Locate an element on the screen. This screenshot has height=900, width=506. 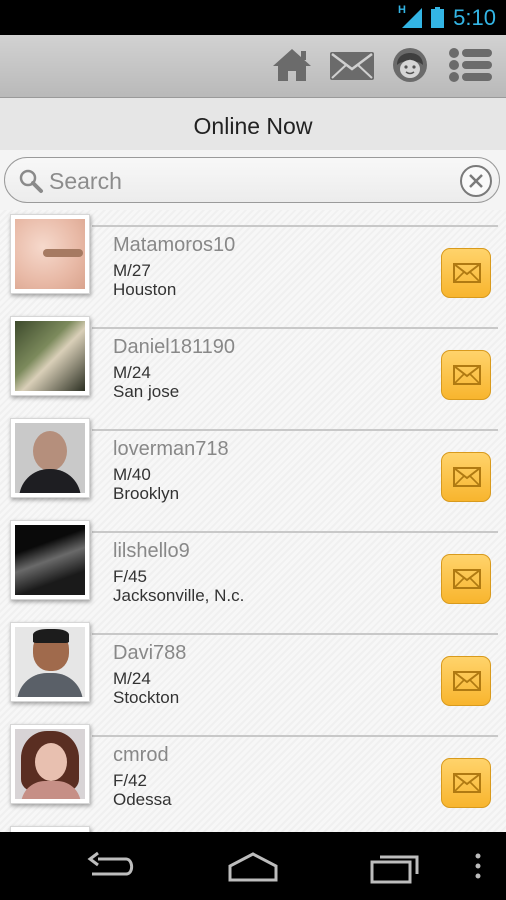
clock: 5:10 is located at coordinates (474, 17).